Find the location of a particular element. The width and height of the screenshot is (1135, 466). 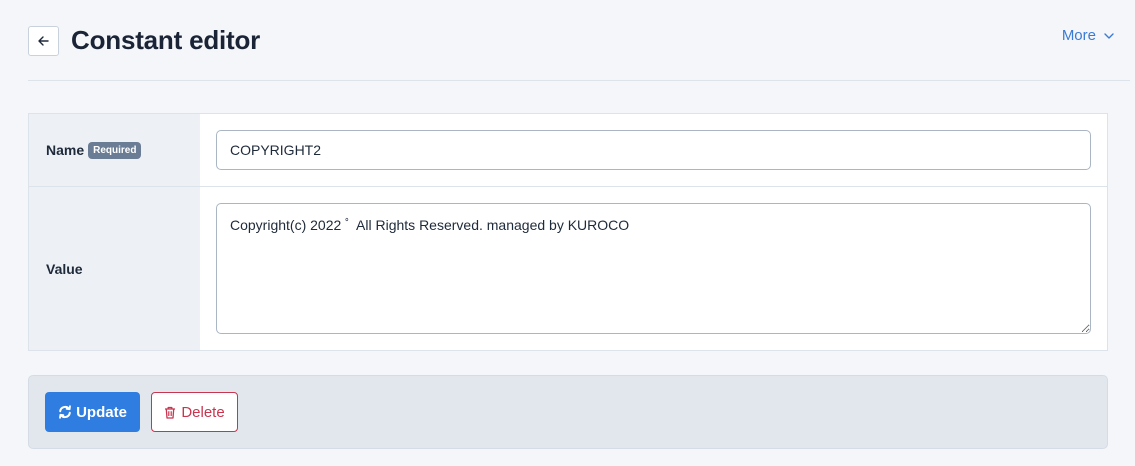

required-badge: Required is located at coordinates (115, 150).